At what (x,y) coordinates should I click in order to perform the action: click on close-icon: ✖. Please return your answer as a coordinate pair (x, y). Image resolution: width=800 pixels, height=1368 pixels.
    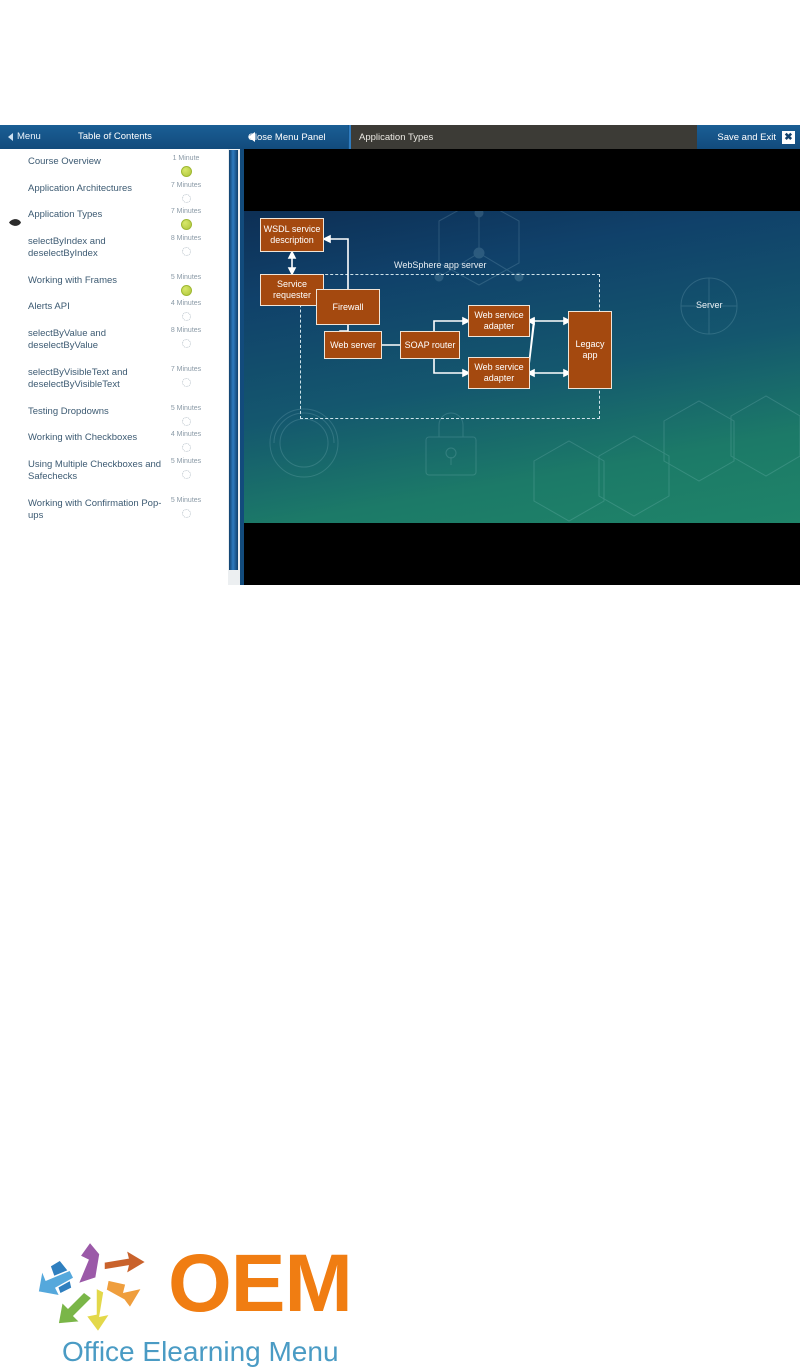
    Looking at the image, I should click on (788, 137).